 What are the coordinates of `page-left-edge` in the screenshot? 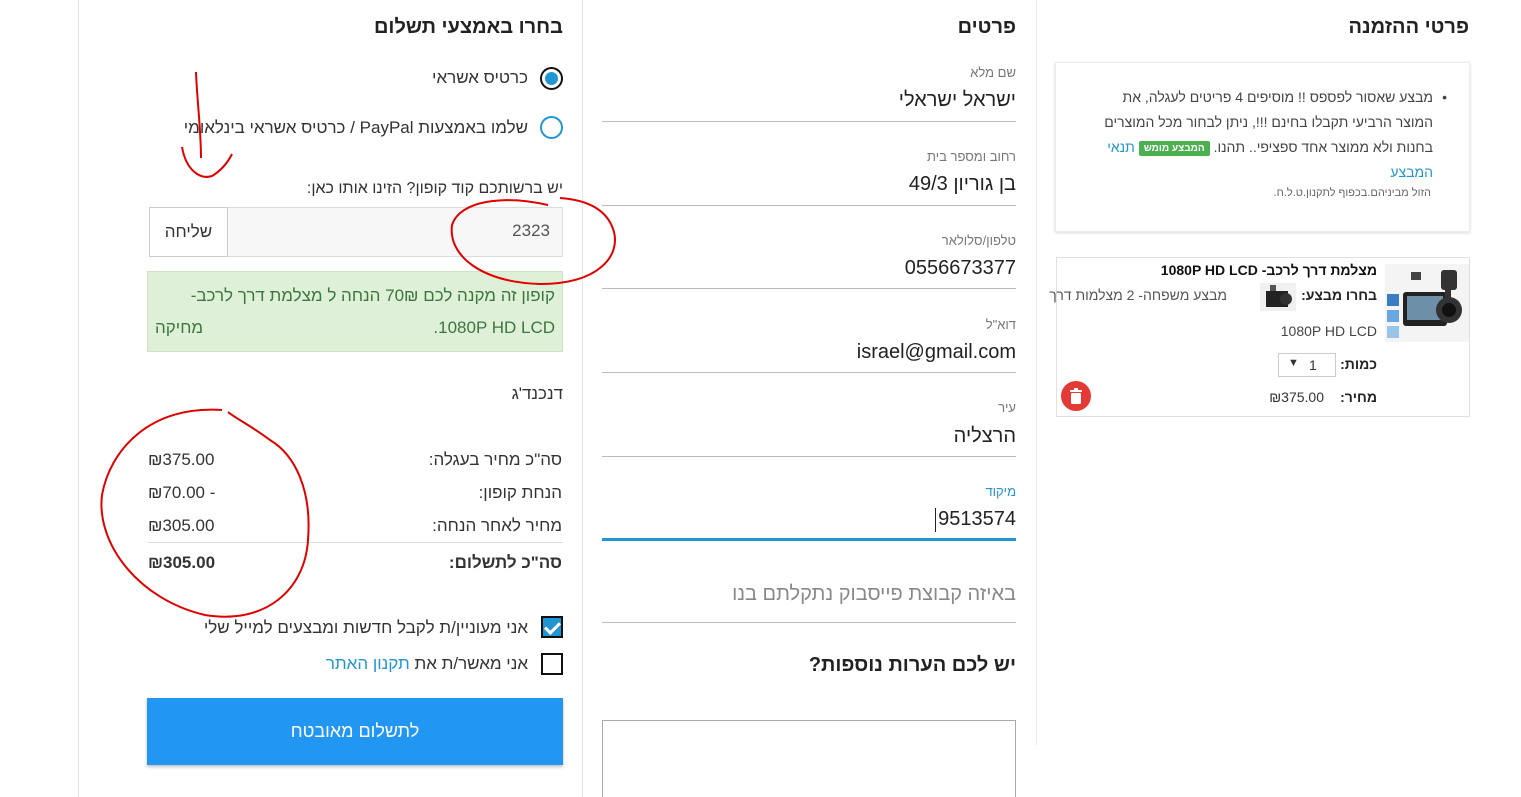 It's located at (78, 398).